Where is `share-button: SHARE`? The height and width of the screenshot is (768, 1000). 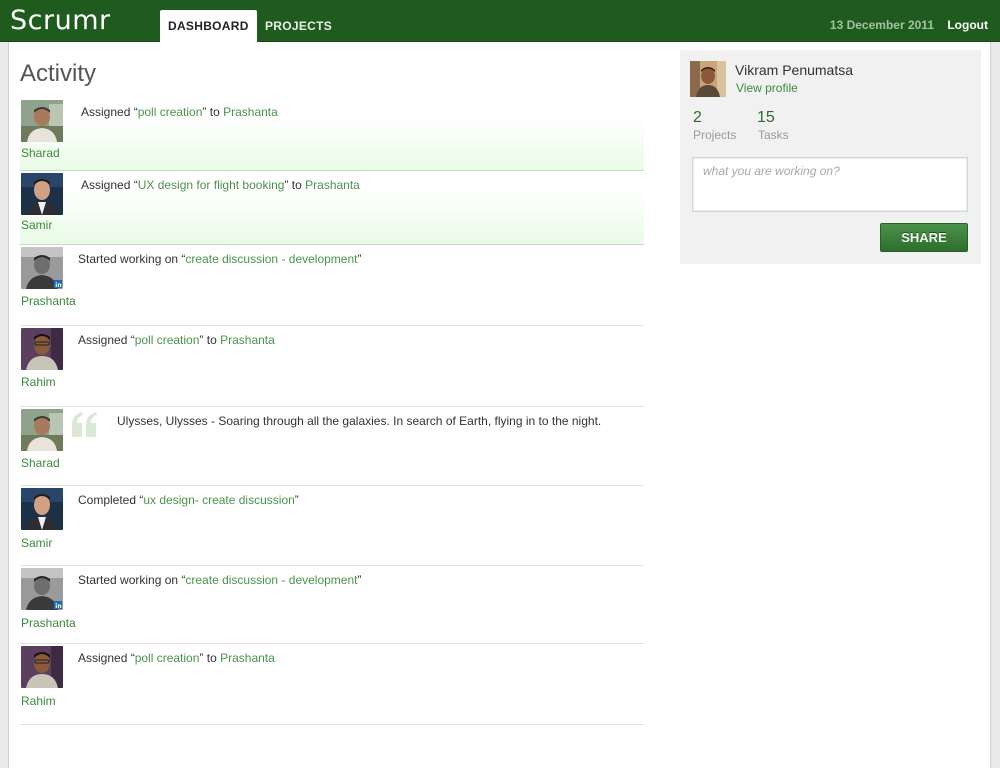 share-button: SHARE is located at coordinates (924, 237).